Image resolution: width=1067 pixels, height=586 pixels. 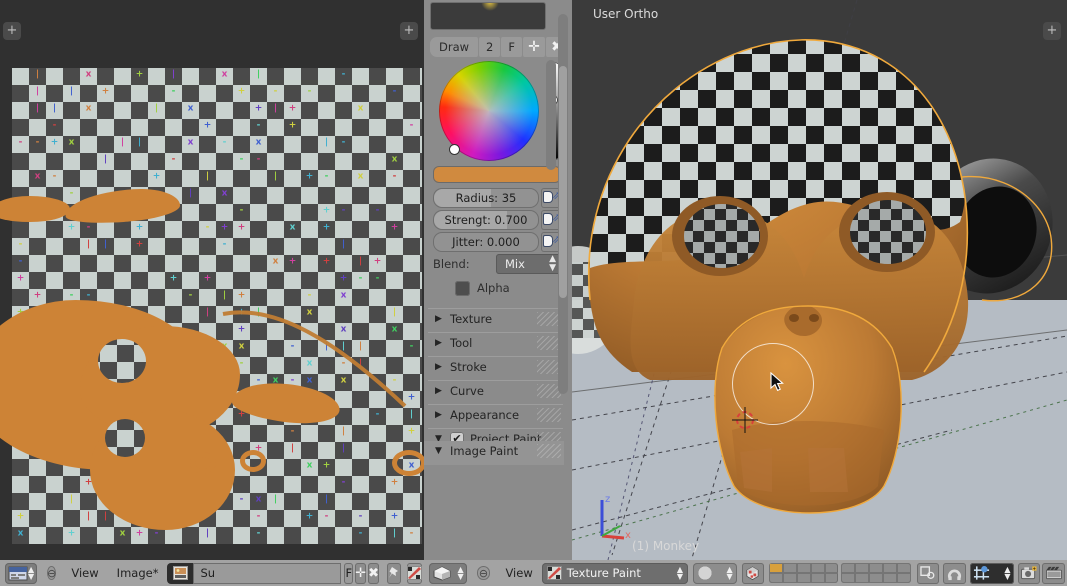 I want to click on brush-datablock-row: Draw 2 F ✛ ✖, so click(x=499, y=47).